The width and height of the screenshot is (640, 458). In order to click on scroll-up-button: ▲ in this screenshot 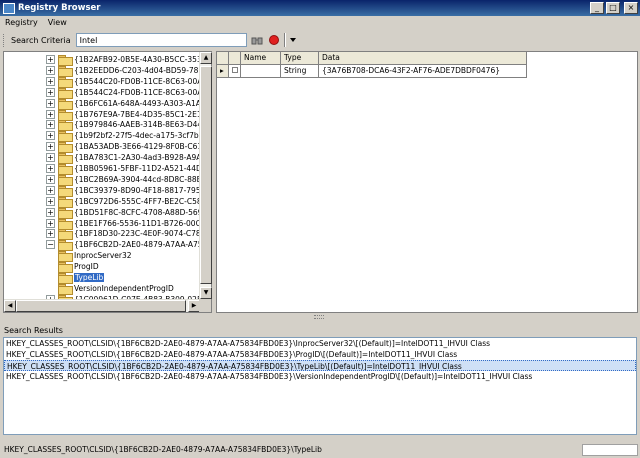, I will do `click(206, 58)`.